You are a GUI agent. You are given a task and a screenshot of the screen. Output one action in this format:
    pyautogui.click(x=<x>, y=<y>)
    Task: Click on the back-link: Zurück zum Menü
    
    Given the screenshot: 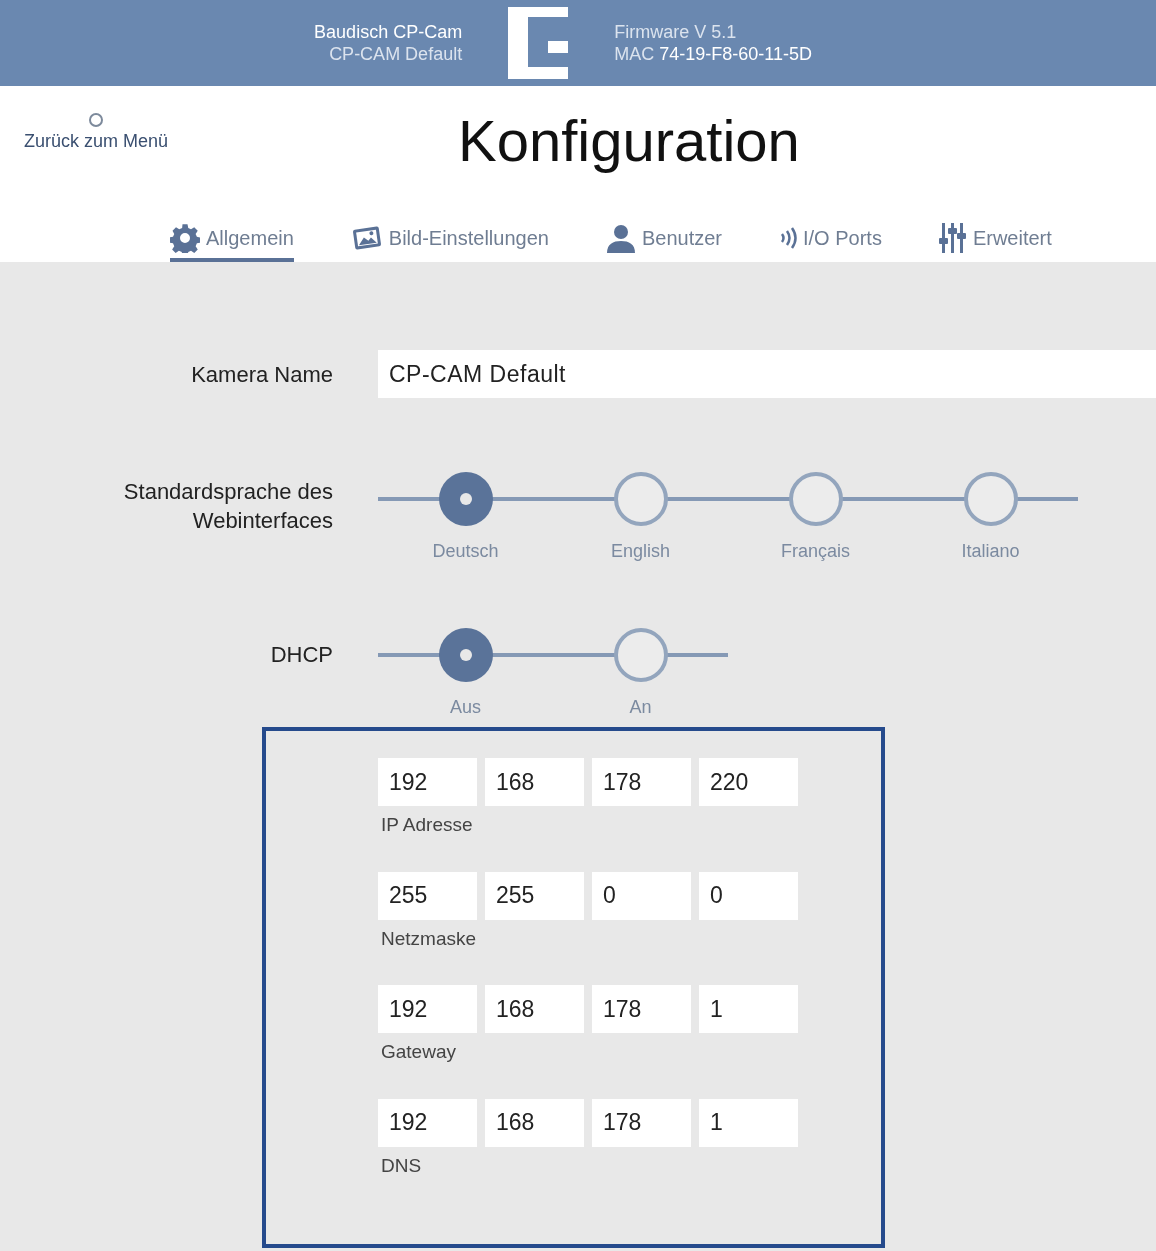 What is the action you would take?
    pyautogui.click(x=96, y=133)
    